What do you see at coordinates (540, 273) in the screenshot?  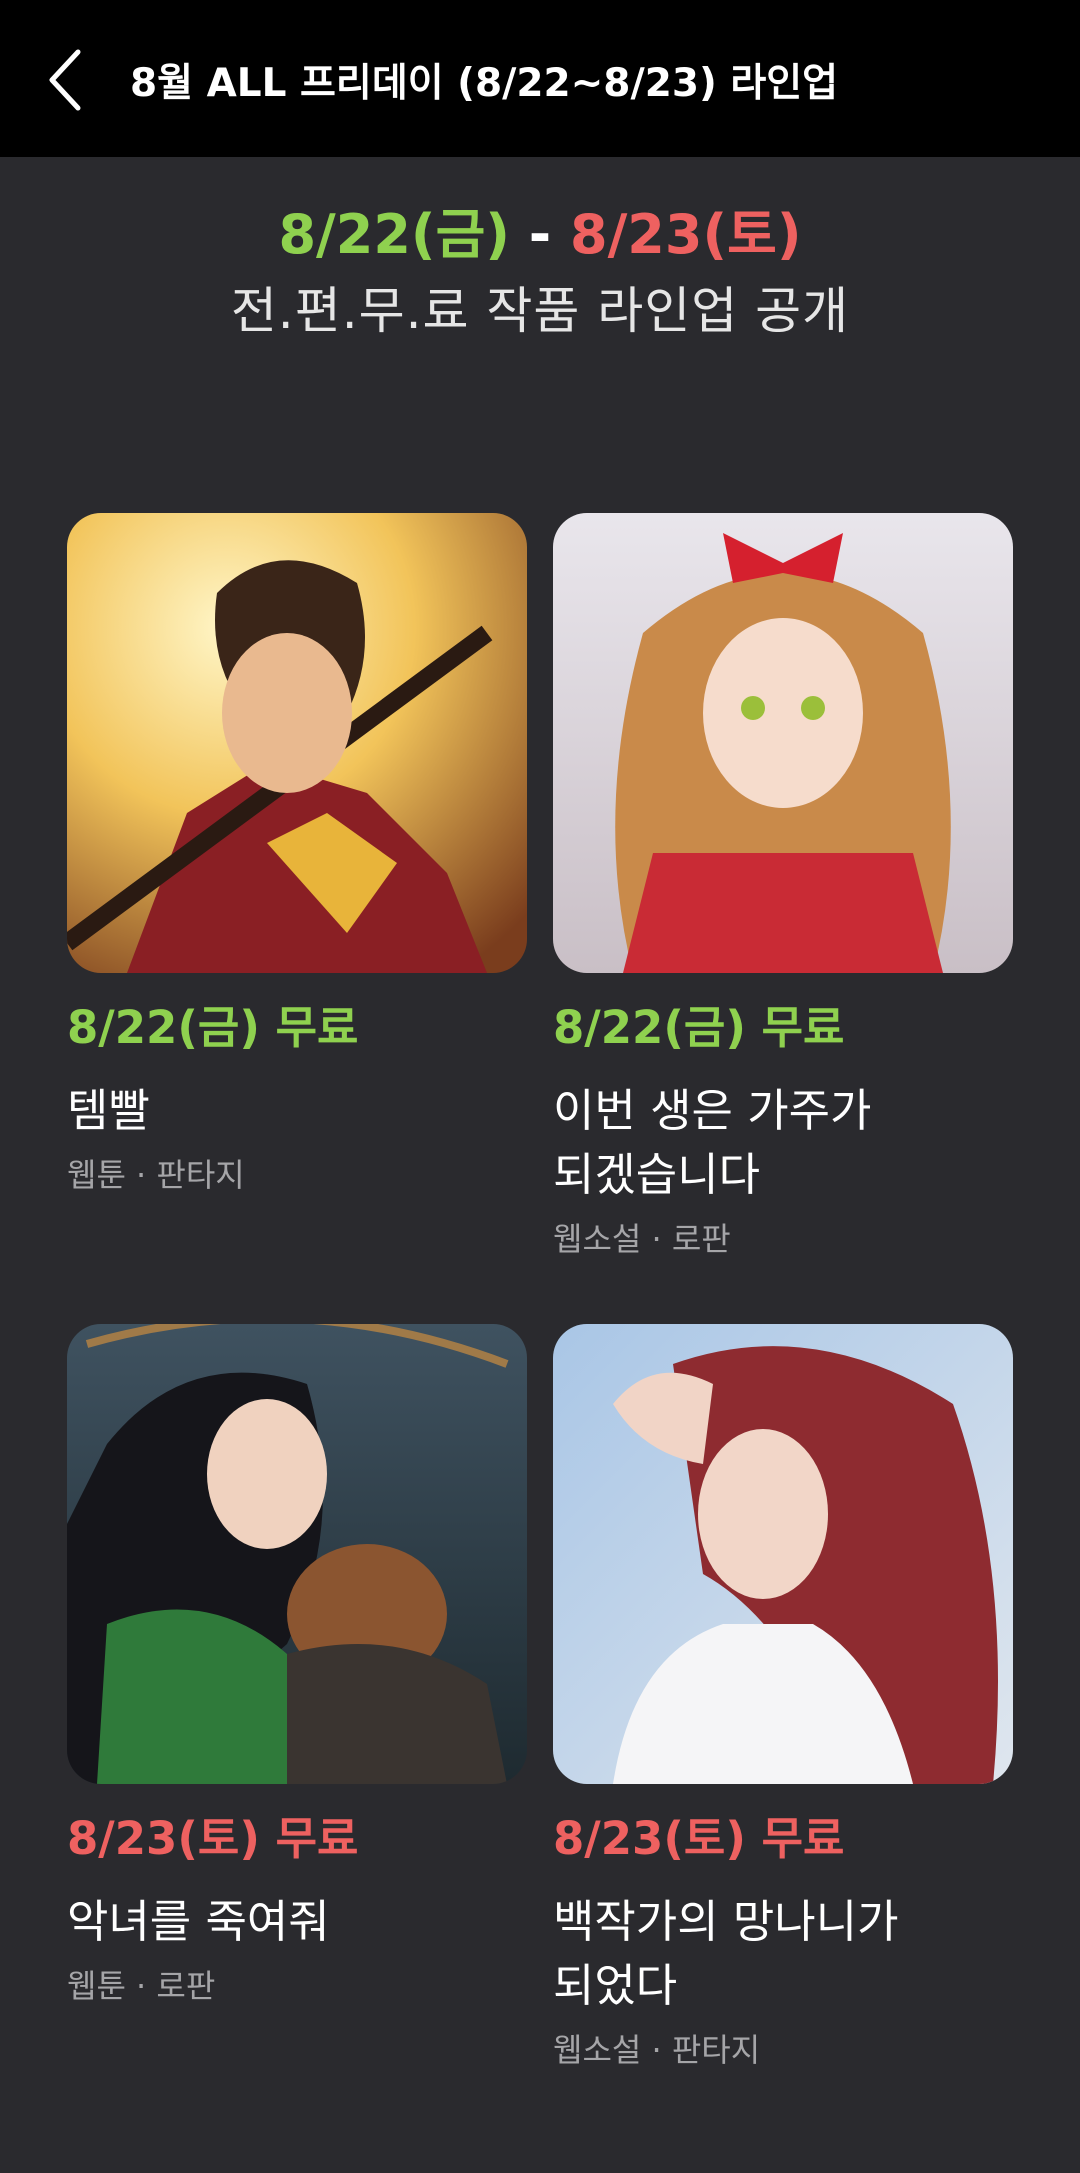 I see `hero-banner: 8/22(금) - 8/23(토) 전.편.무.료 작품 라인업 공개` at bounding box center [540, 273].